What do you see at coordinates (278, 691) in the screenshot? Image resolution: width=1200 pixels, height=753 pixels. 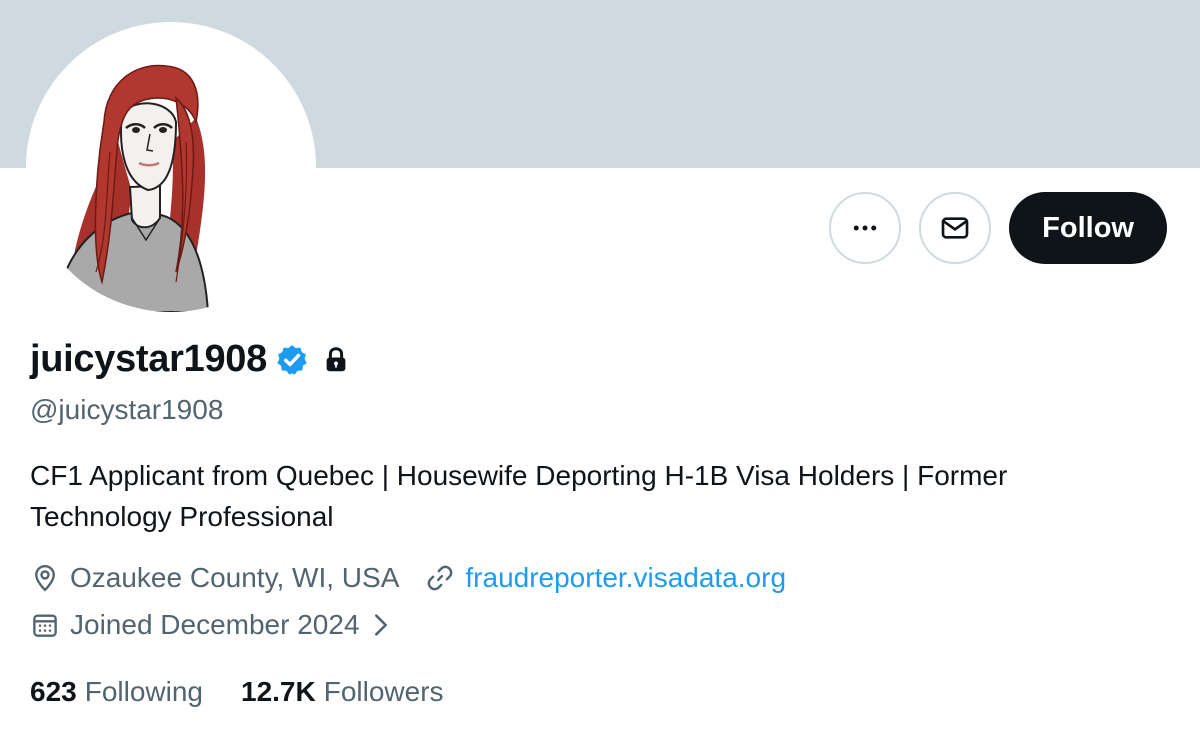 I see `followers-count: 12.7K` at bounding box center [278, 691].